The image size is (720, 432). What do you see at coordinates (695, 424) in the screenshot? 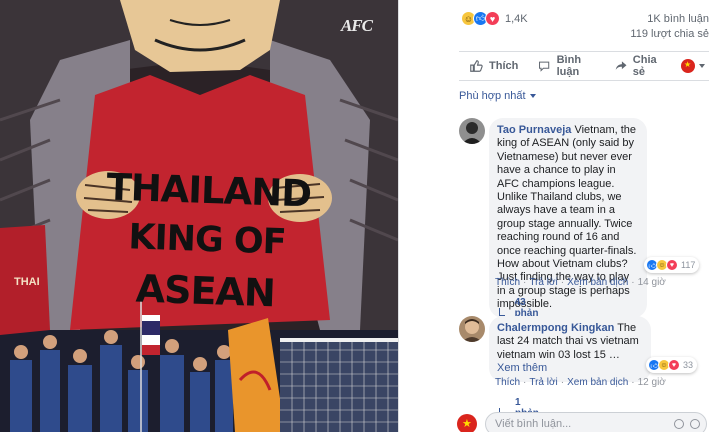
I see `camera-icon` at bounding box center [695, 424].